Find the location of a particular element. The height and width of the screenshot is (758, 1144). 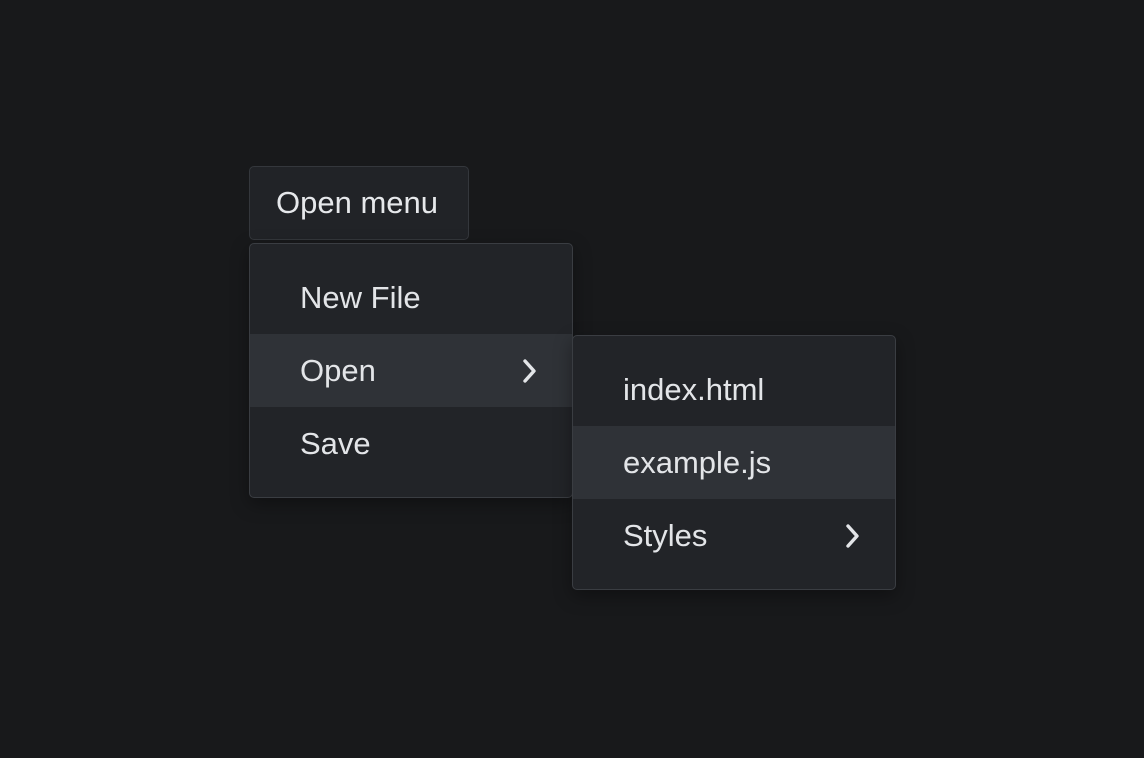

submenu-item-index-html: index.html is located at coordinates (734, 389).